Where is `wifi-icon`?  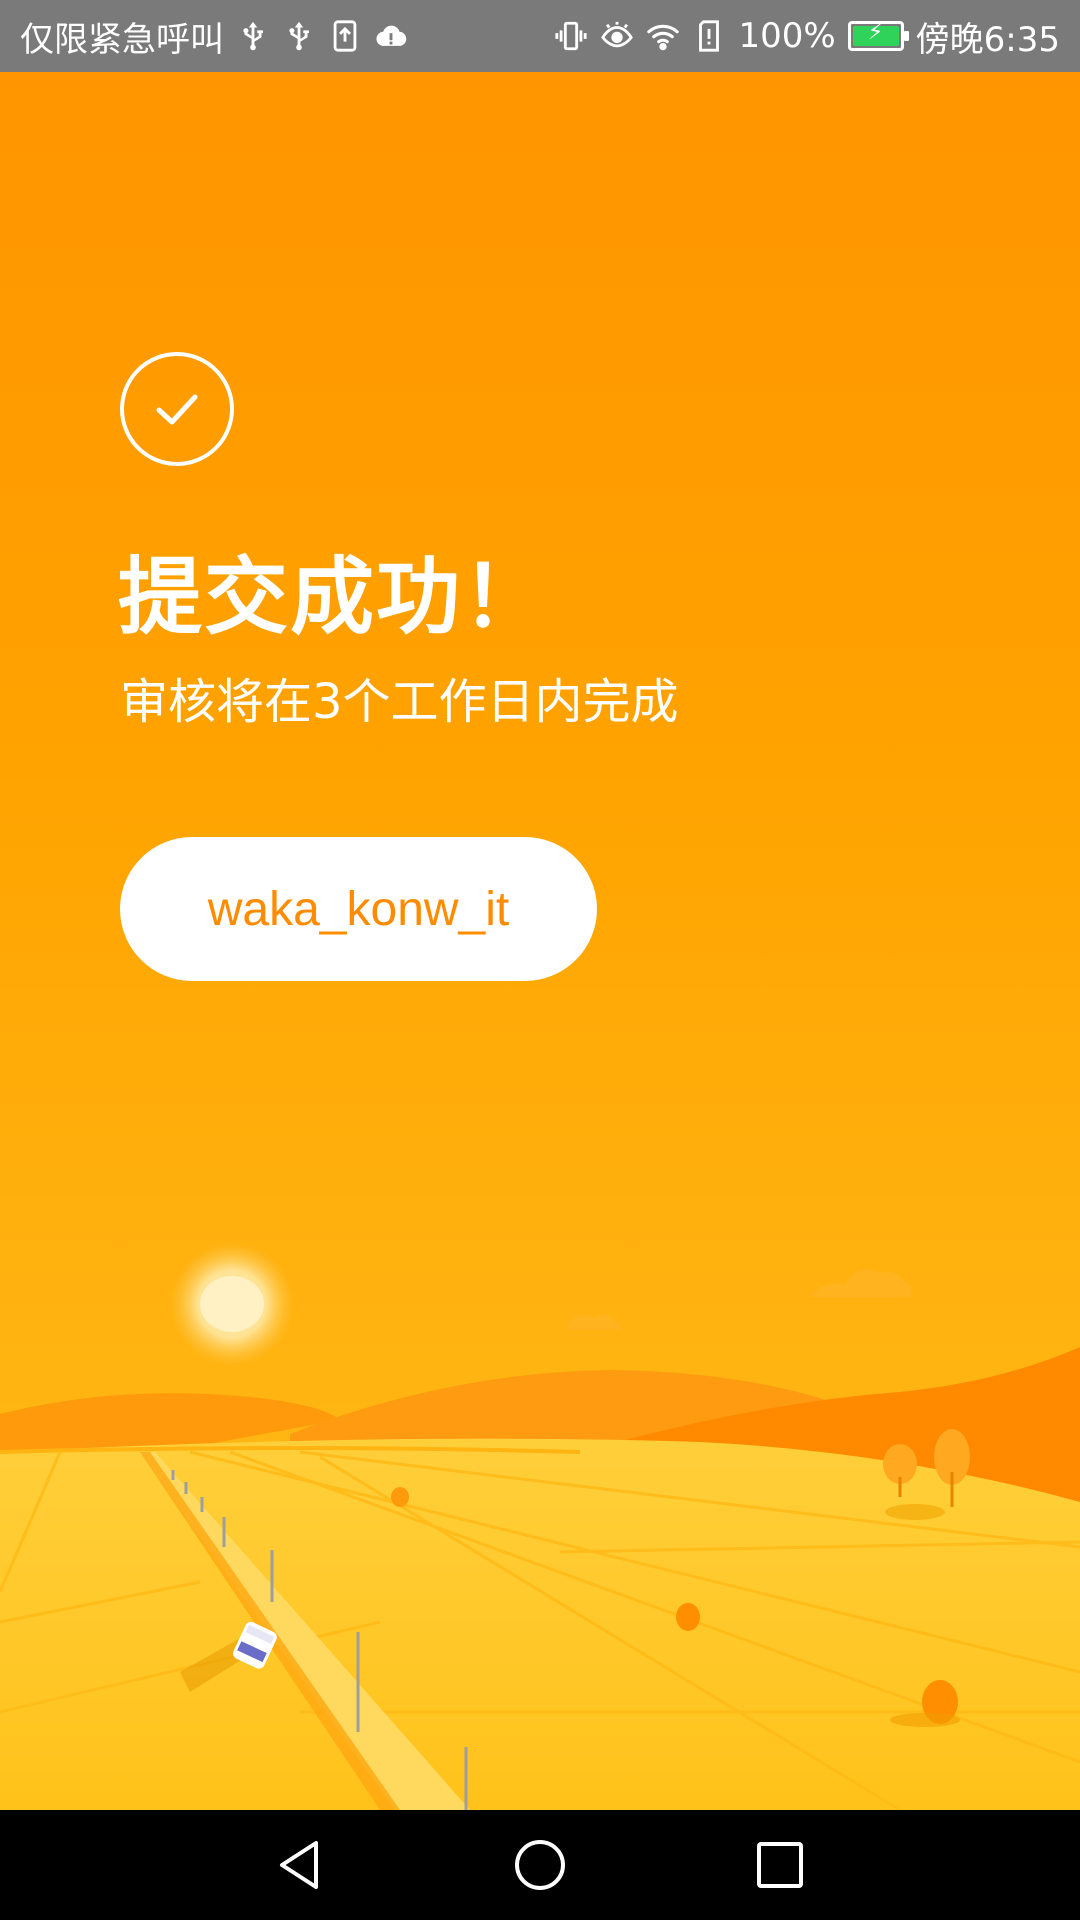
wifi-icon is located at coordinates (663, 36).